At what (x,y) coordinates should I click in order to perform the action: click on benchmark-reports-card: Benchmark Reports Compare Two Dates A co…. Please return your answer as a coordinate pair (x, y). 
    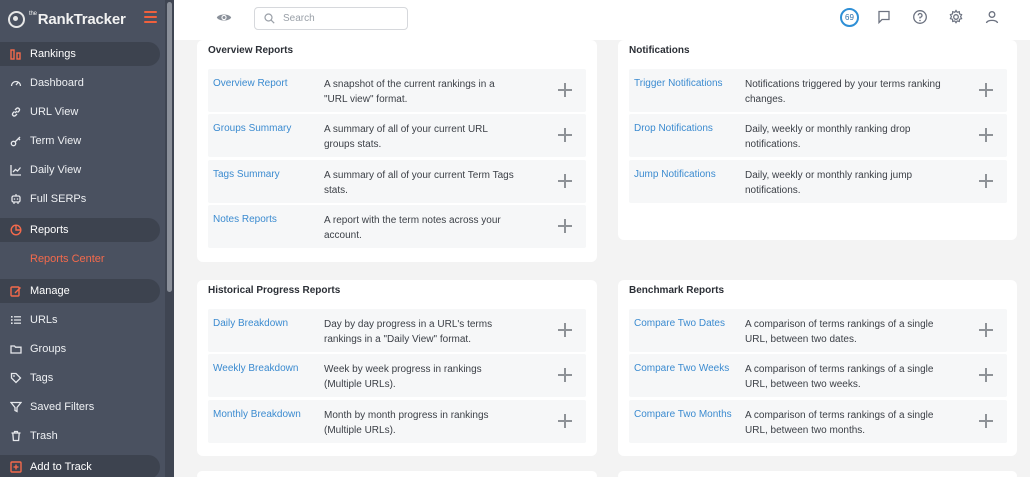
    Looking at the image, I should click on (817, 368).